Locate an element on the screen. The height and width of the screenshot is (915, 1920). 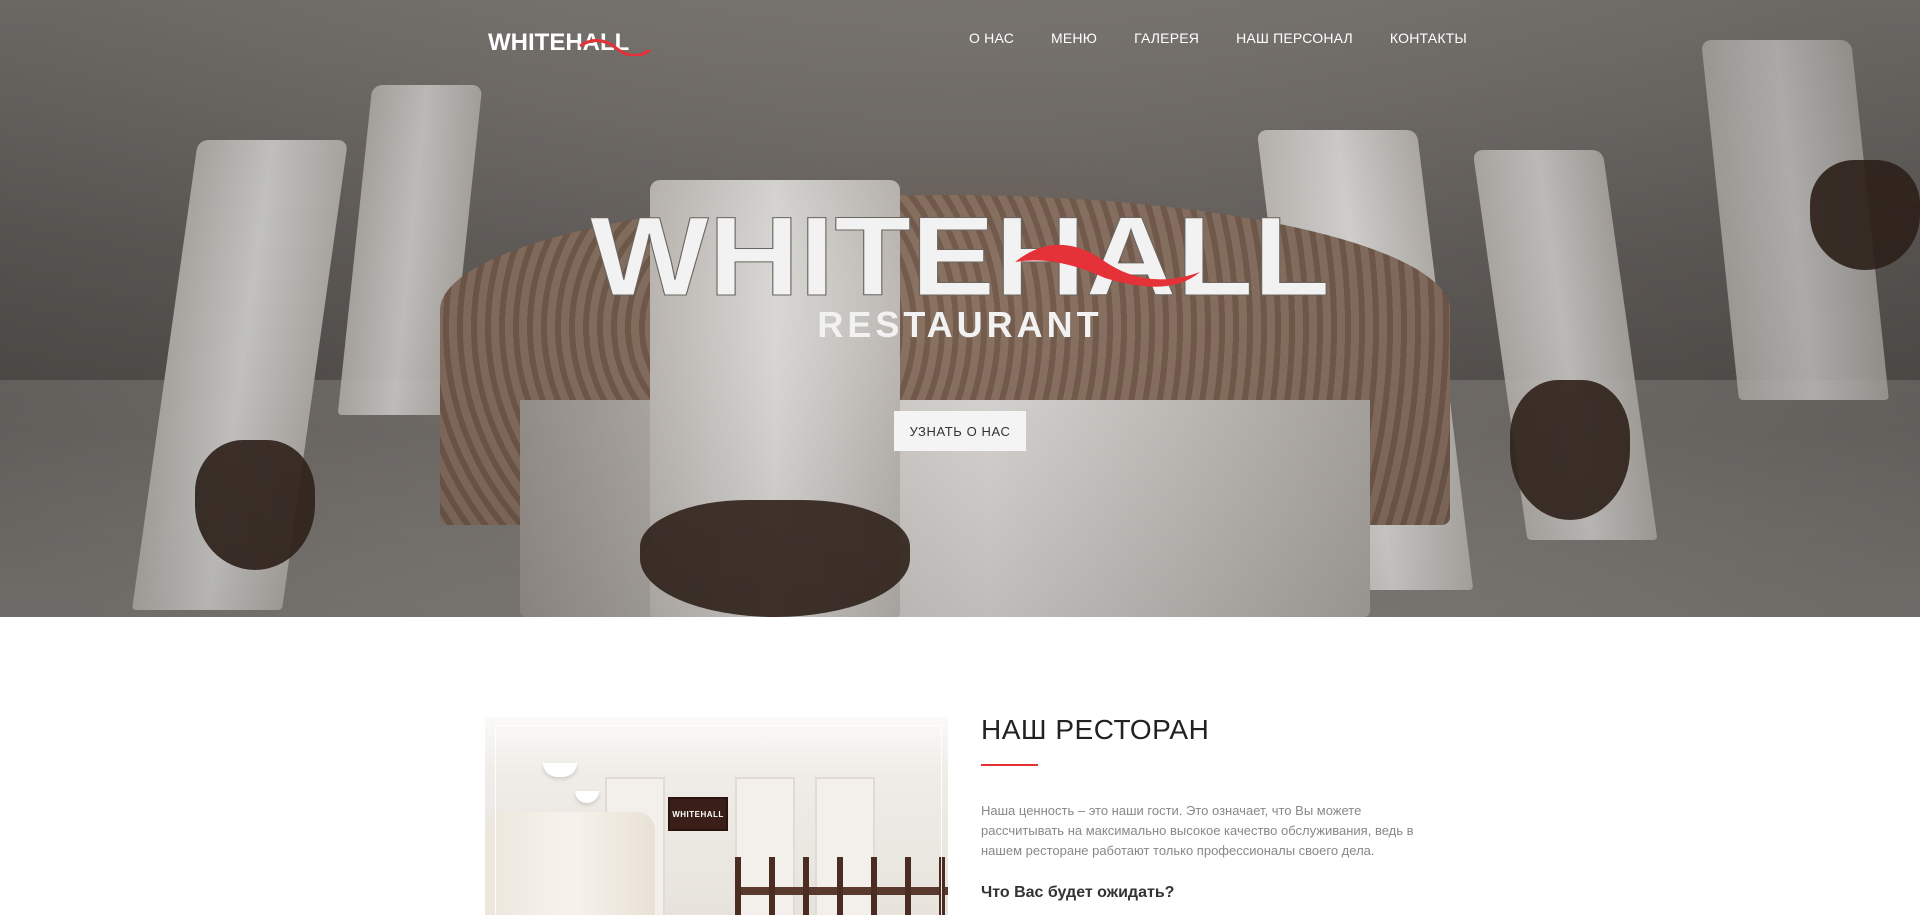
learn-about-us-button: УЗНАТЬ О НАС is located at coordinates (960, 431).